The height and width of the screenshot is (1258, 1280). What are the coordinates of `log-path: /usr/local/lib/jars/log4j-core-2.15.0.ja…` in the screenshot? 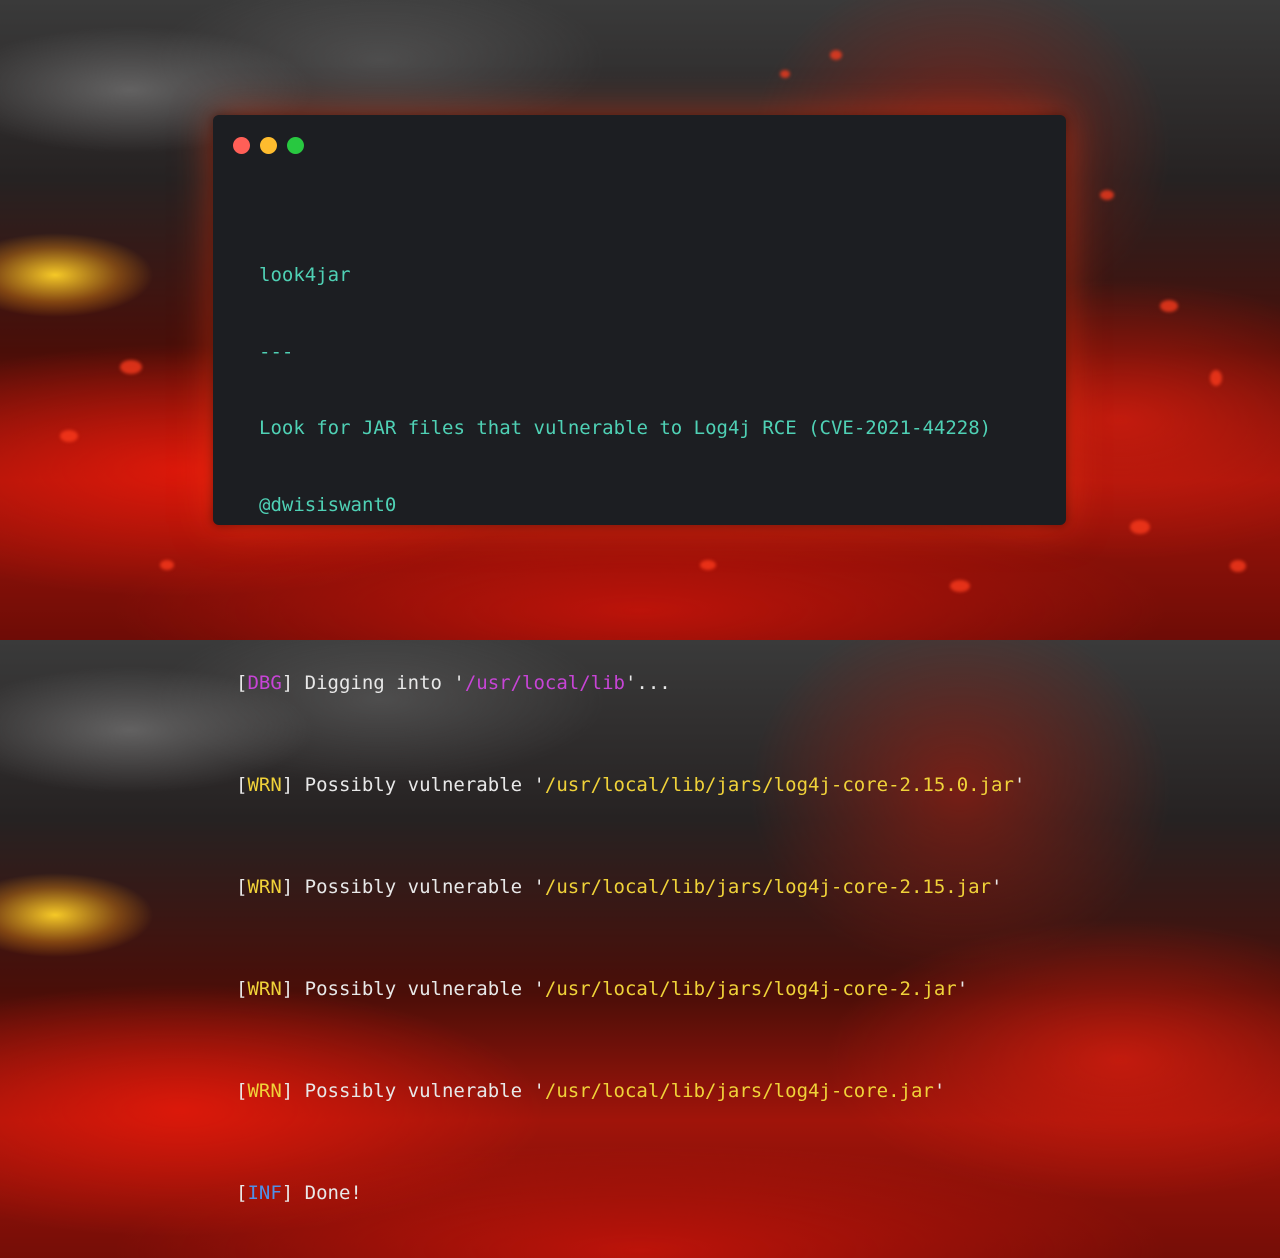 It's located at (779, 785).